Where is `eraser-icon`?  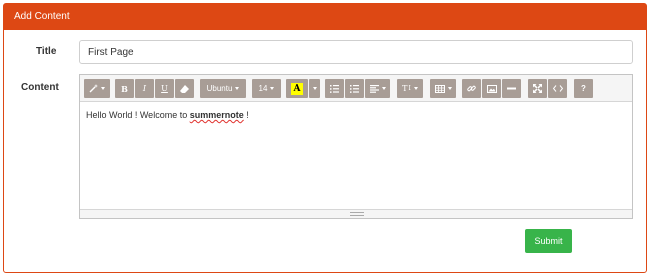 eraser-icon is located at coordinates (184, 88).